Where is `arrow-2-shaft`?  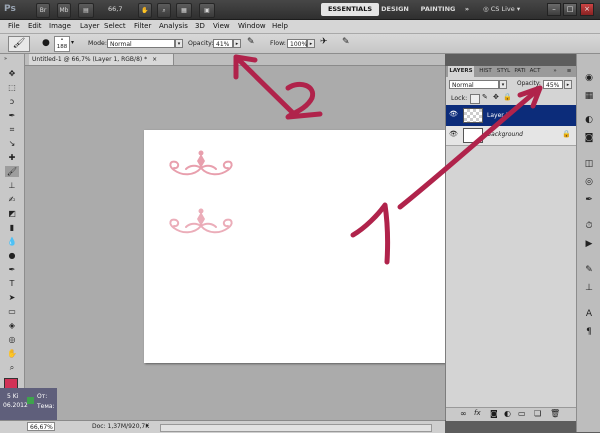 arrow-2-shaft is located at coordinates (265, 86).